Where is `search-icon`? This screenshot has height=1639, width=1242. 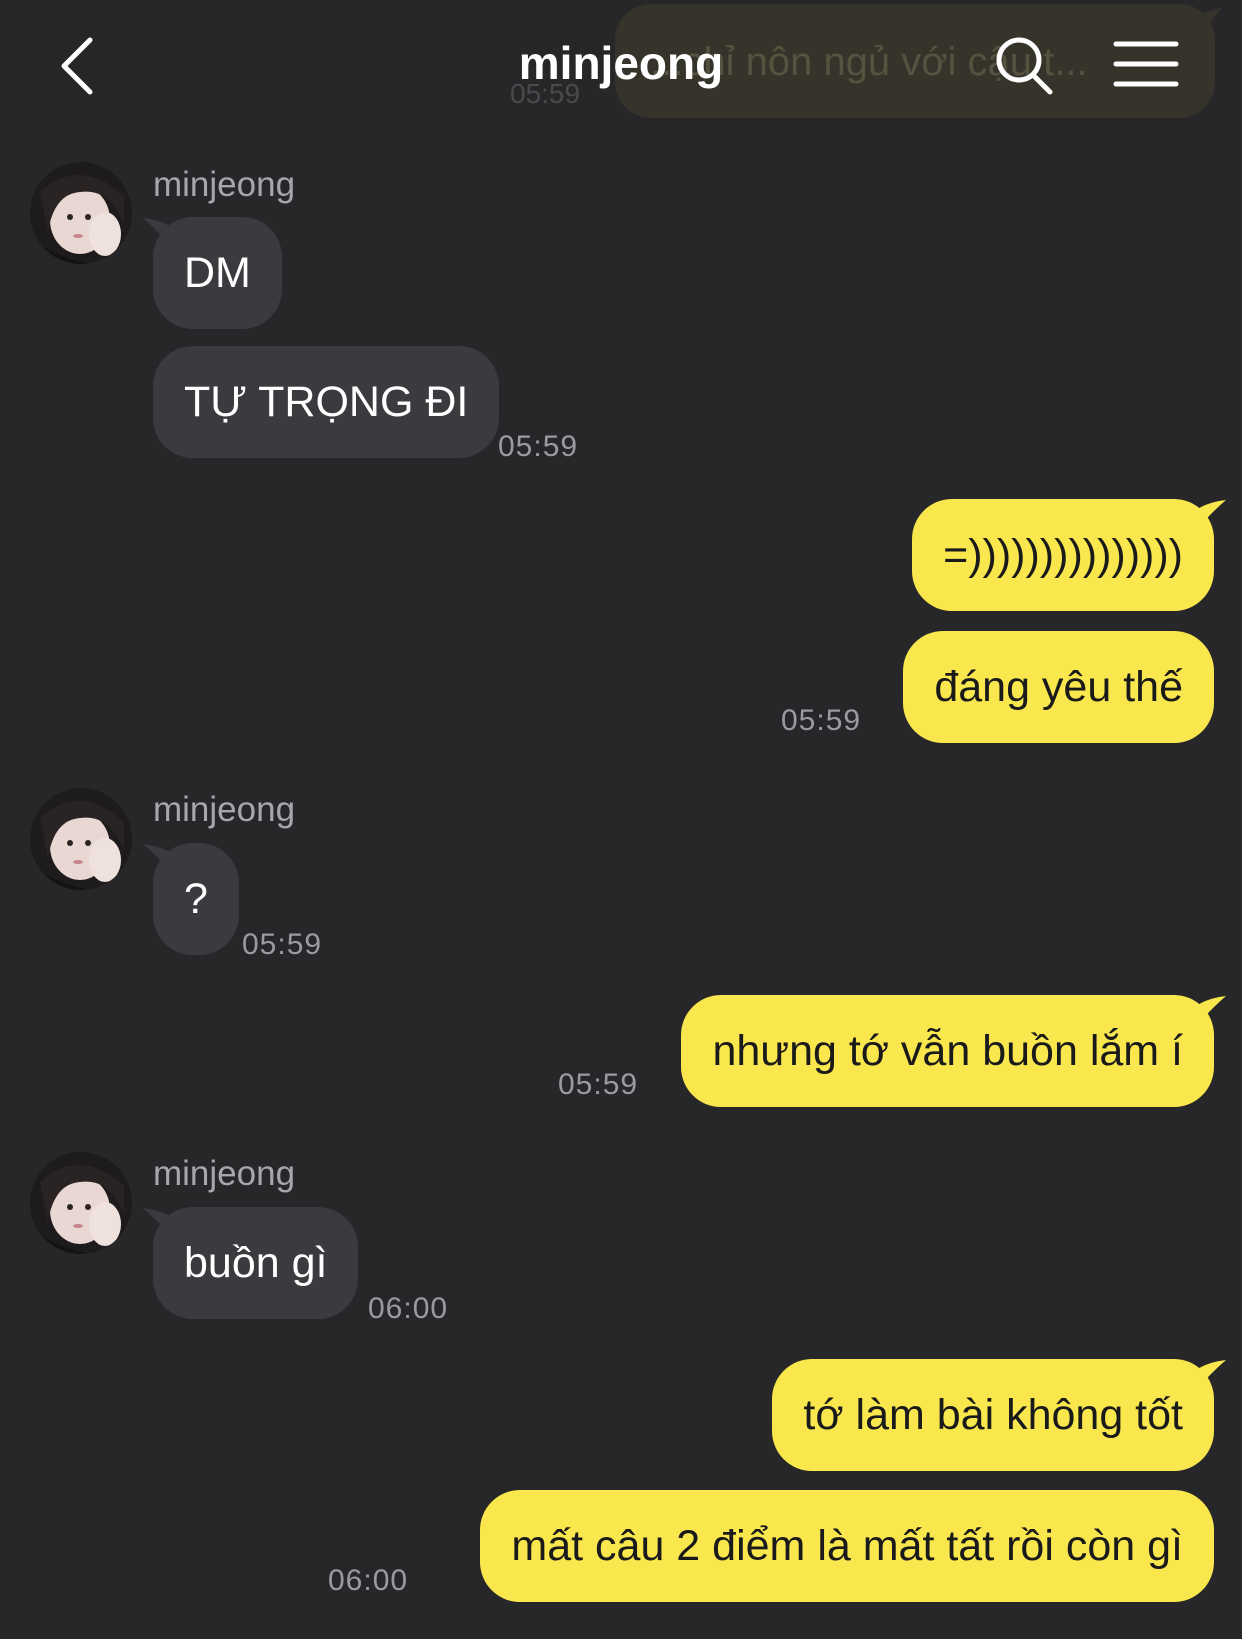 search-icon is located at coordinates (1024, 66).